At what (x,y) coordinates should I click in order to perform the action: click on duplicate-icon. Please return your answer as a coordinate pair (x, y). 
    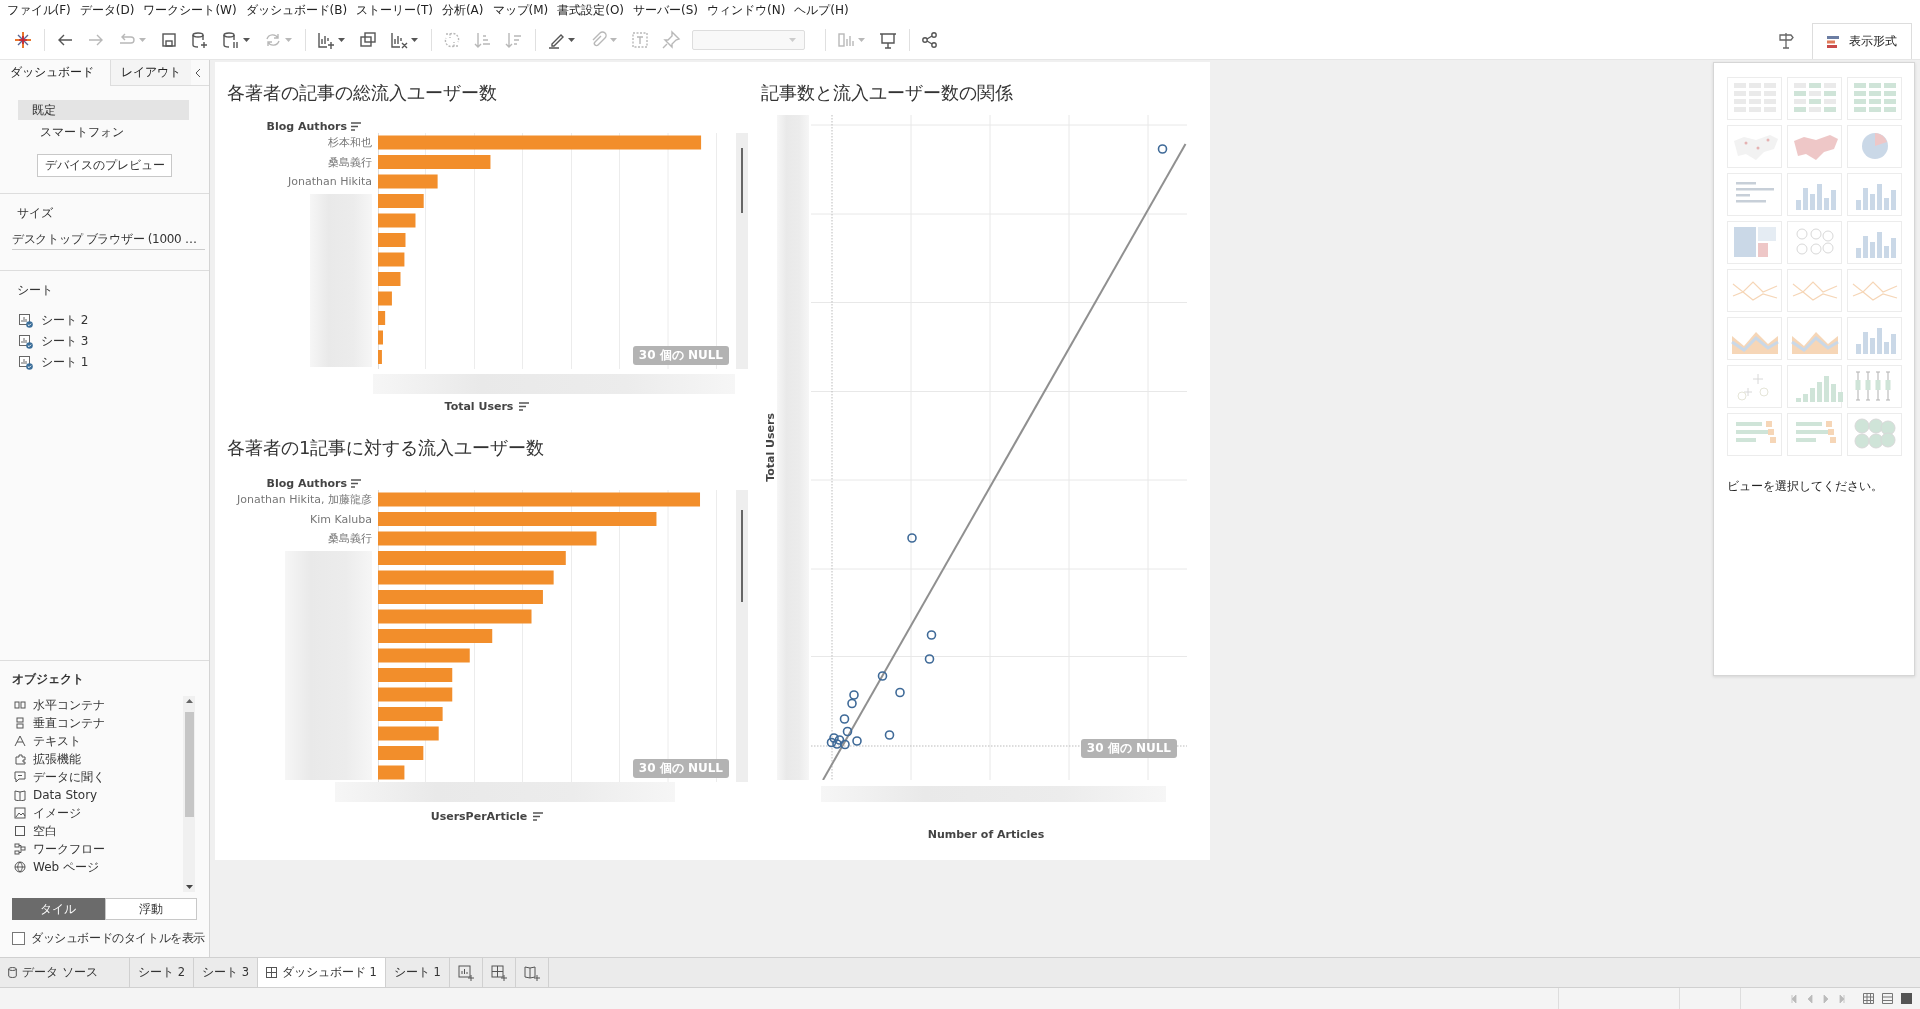
    Looking at the image, I should click on (368, 39).